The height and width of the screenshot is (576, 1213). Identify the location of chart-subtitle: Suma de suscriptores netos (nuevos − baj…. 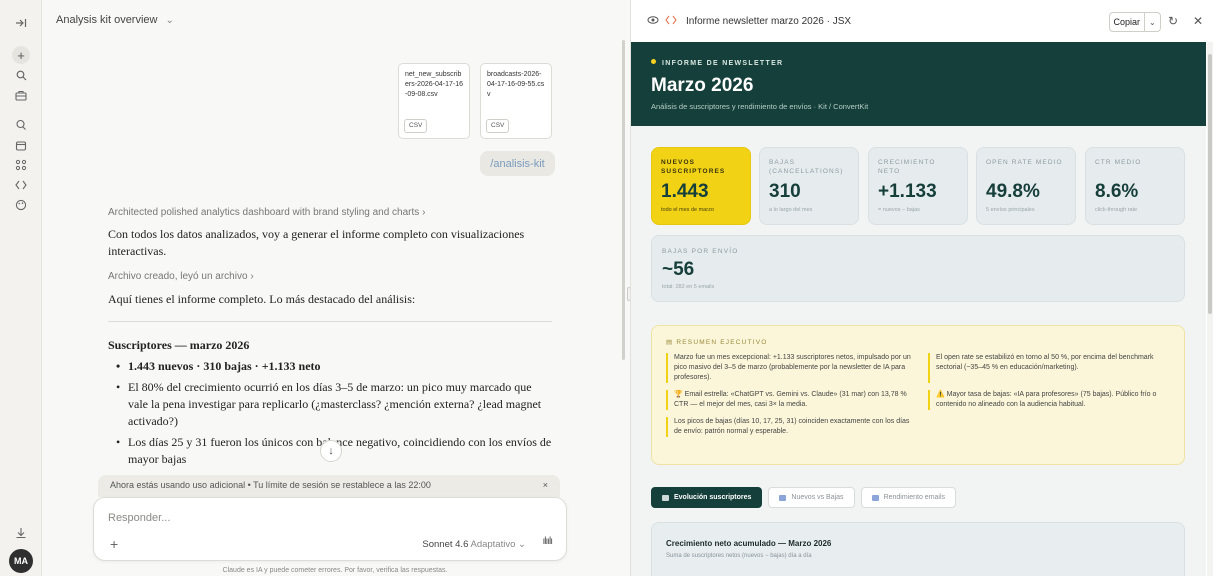
(739, 556).